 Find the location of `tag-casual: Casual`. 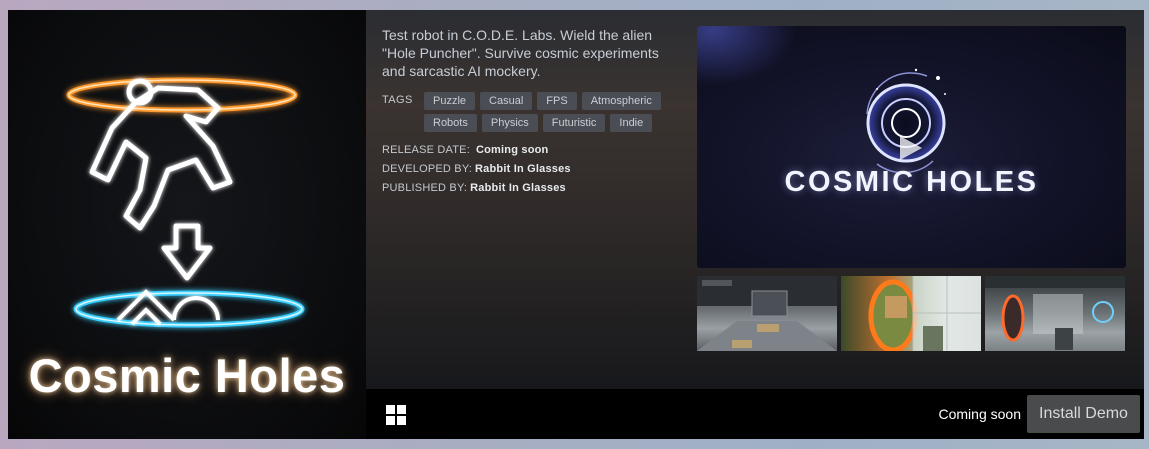

tag-casual: Casual is located at coordinates (506, 101).